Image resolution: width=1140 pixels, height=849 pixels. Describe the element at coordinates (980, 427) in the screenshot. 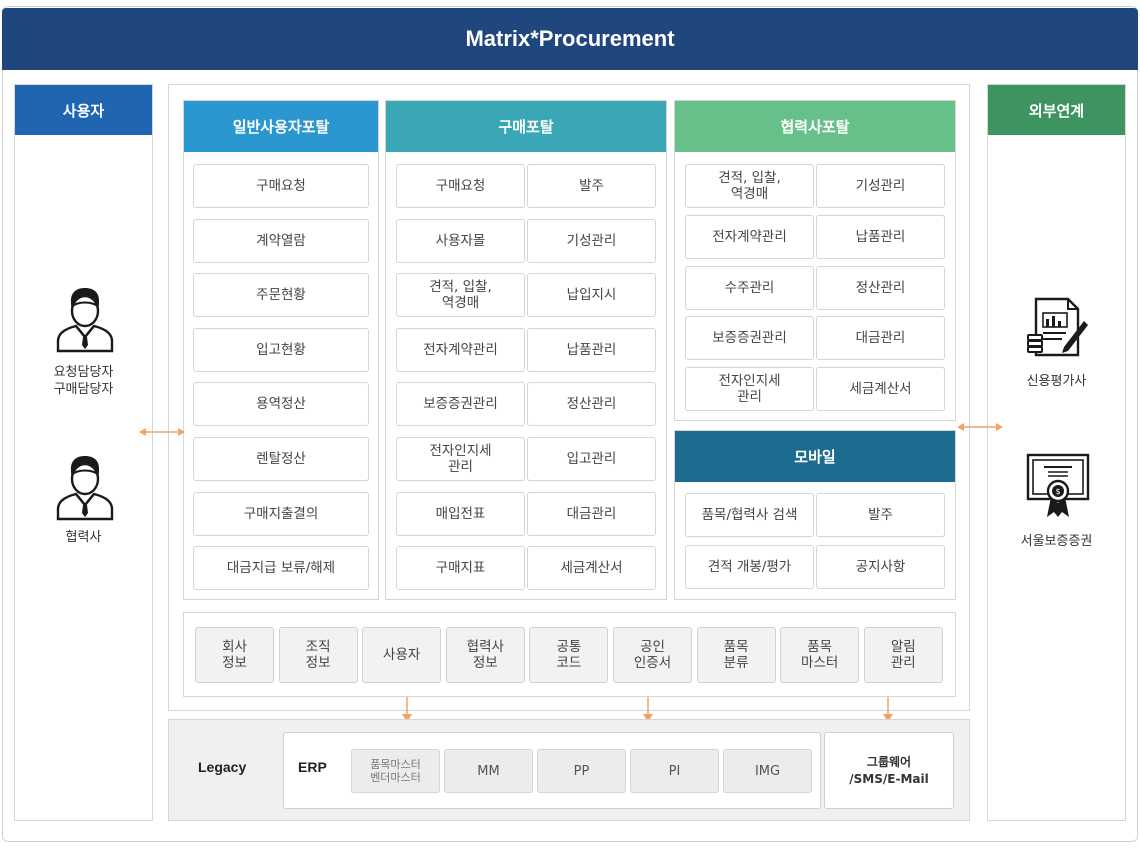

I see `external-arrow` at that location.